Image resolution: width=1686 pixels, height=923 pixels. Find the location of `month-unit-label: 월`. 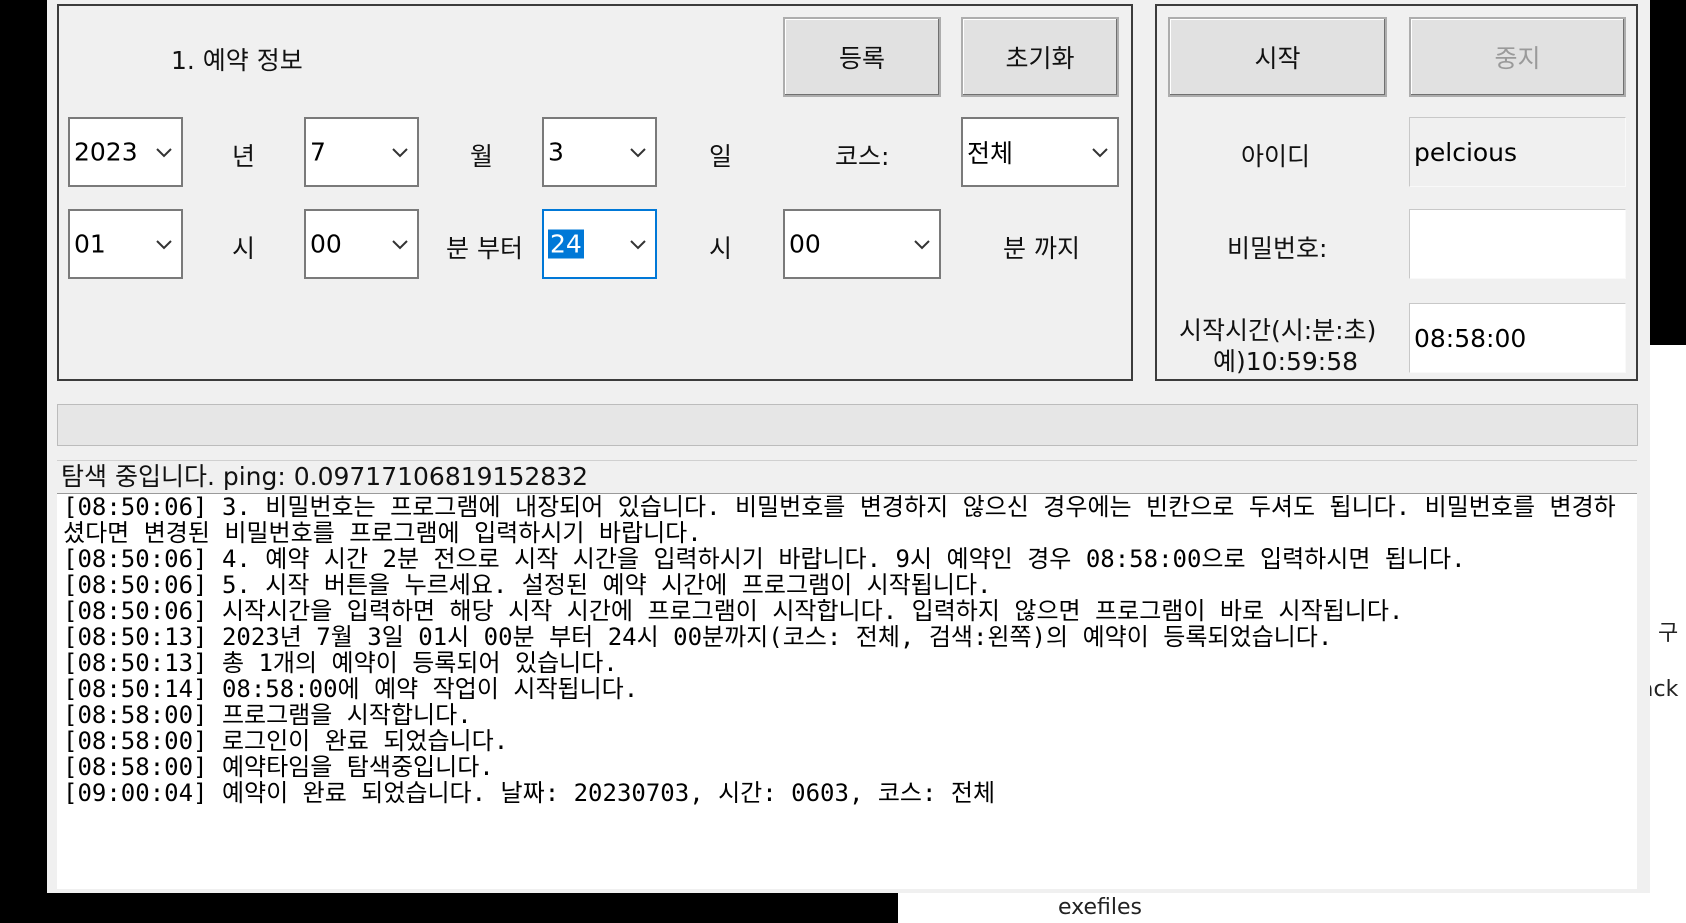

month-unit-label: 월 is located at coordinates (482, 156).